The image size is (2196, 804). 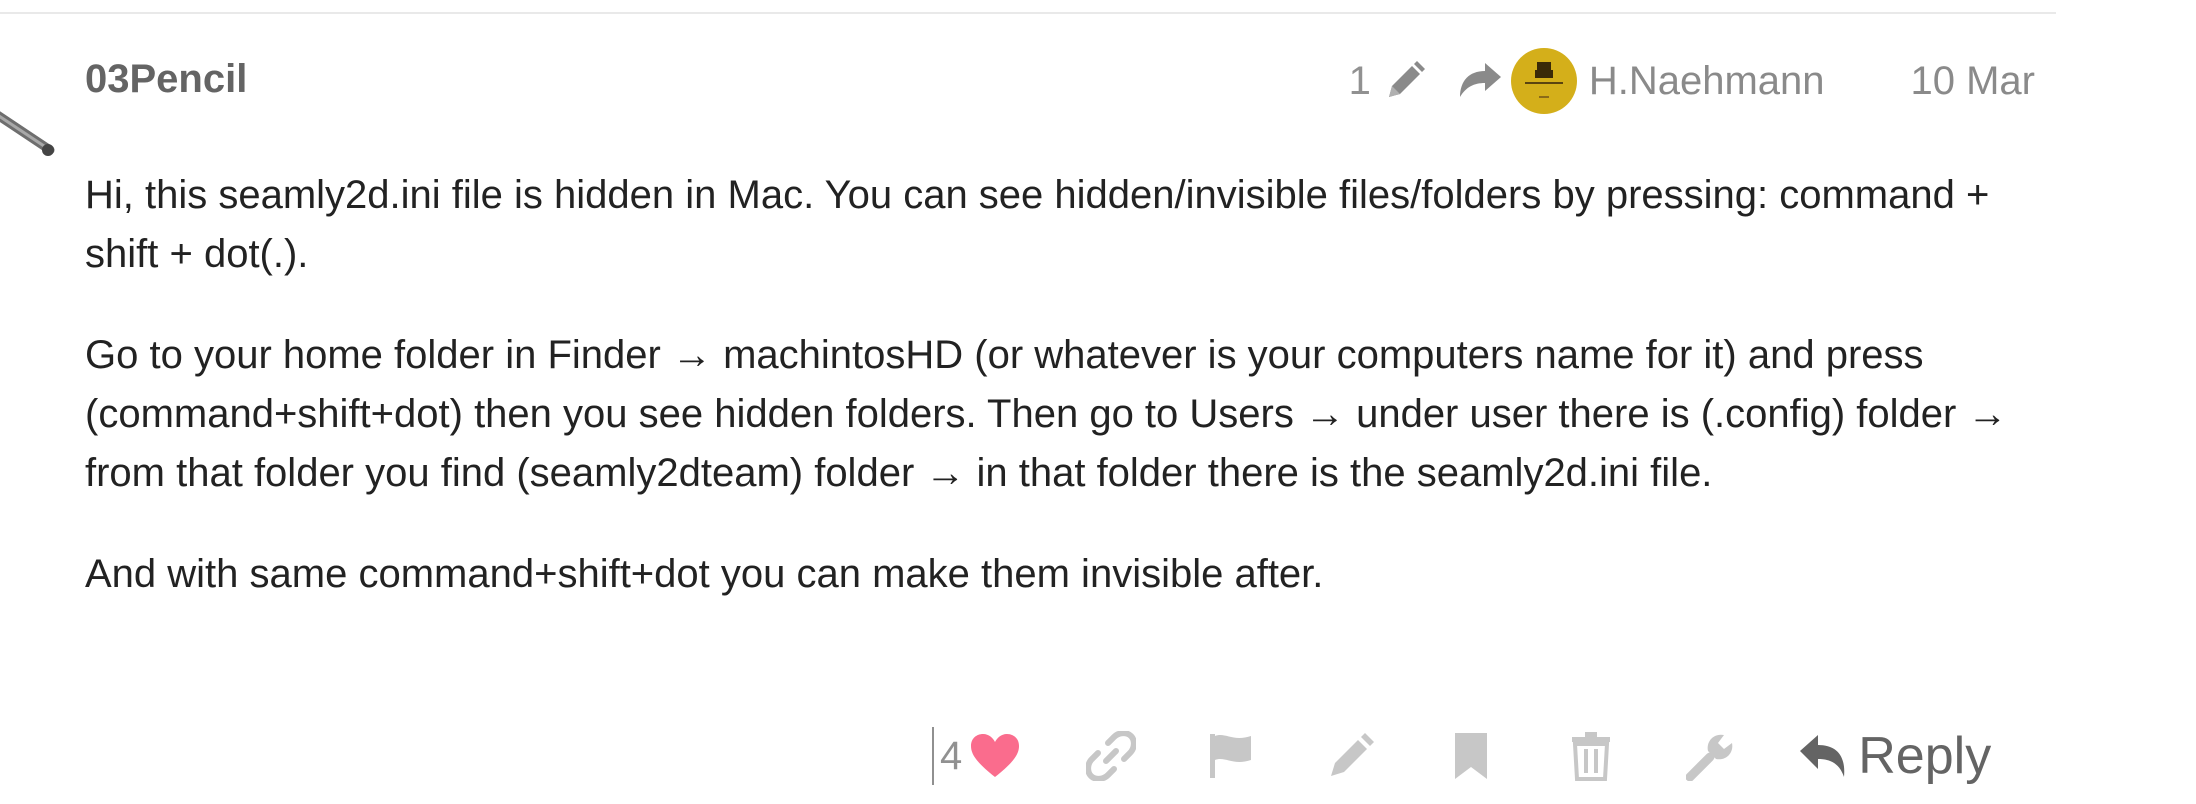 I want to click on like-count: 4, so click(x=947, y=756).